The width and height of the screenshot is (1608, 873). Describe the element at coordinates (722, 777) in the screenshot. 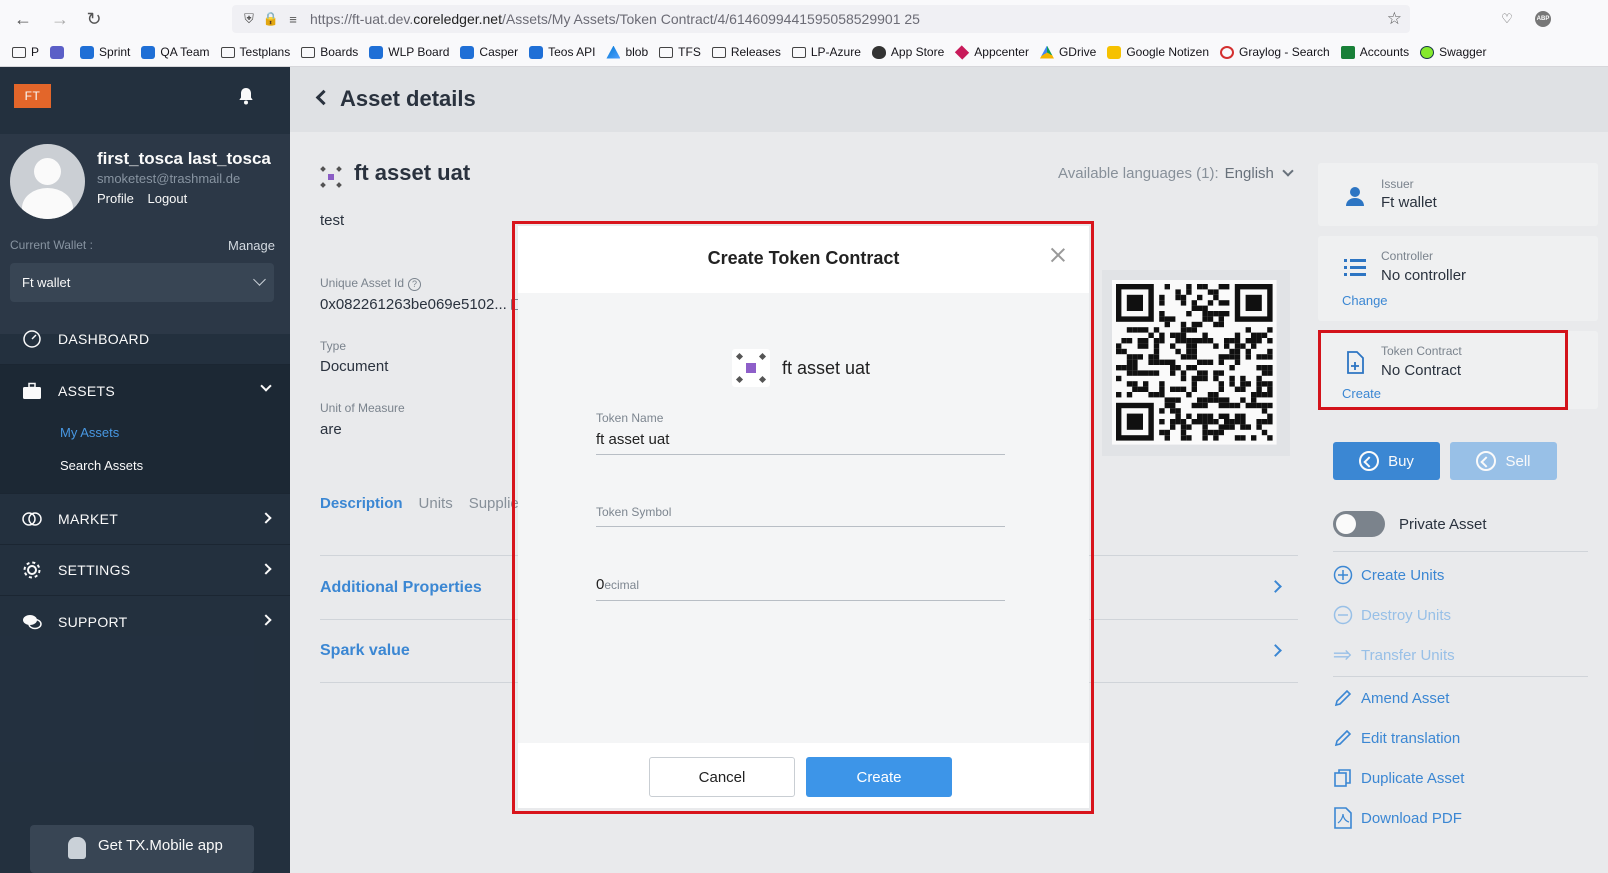

I see `cancel-button: Cancel` at that location.